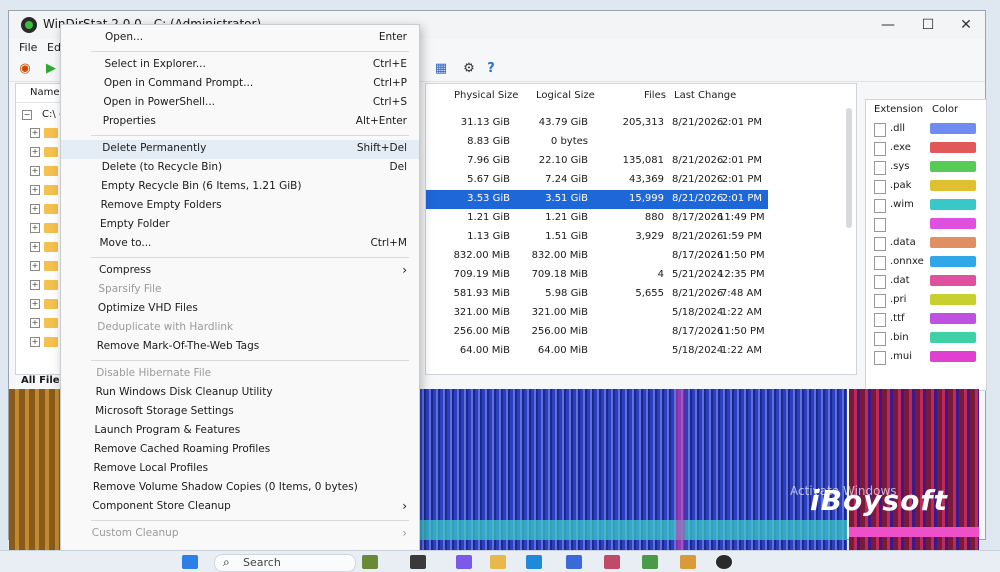 Image resolution: width=1000 pixels, height=572 pixels. I want to click on menu-file: File, so click(28, 47).